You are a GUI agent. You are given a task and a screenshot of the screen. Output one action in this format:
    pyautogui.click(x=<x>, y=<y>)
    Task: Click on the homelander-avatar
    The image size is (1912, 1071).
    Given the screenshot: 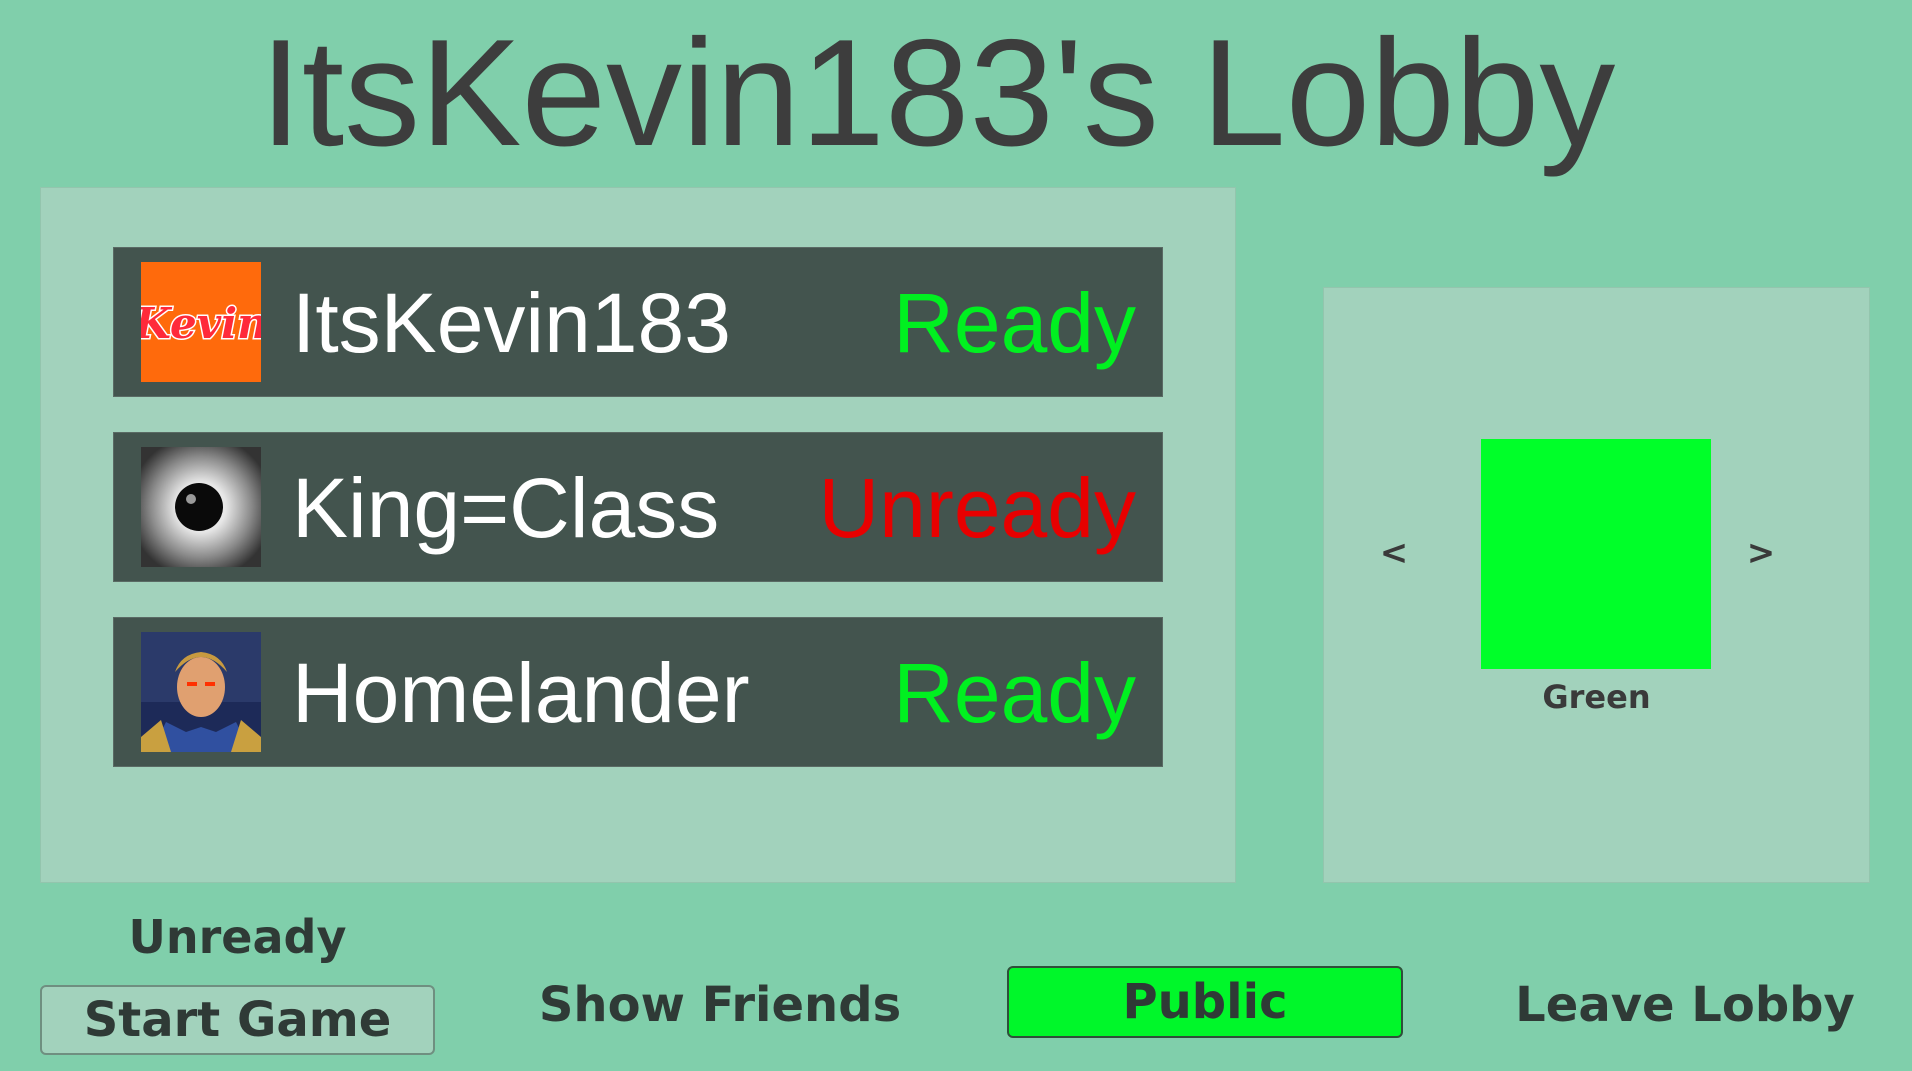 What is the action you would take?
    pyautogui.click(x=201, y=692)
    